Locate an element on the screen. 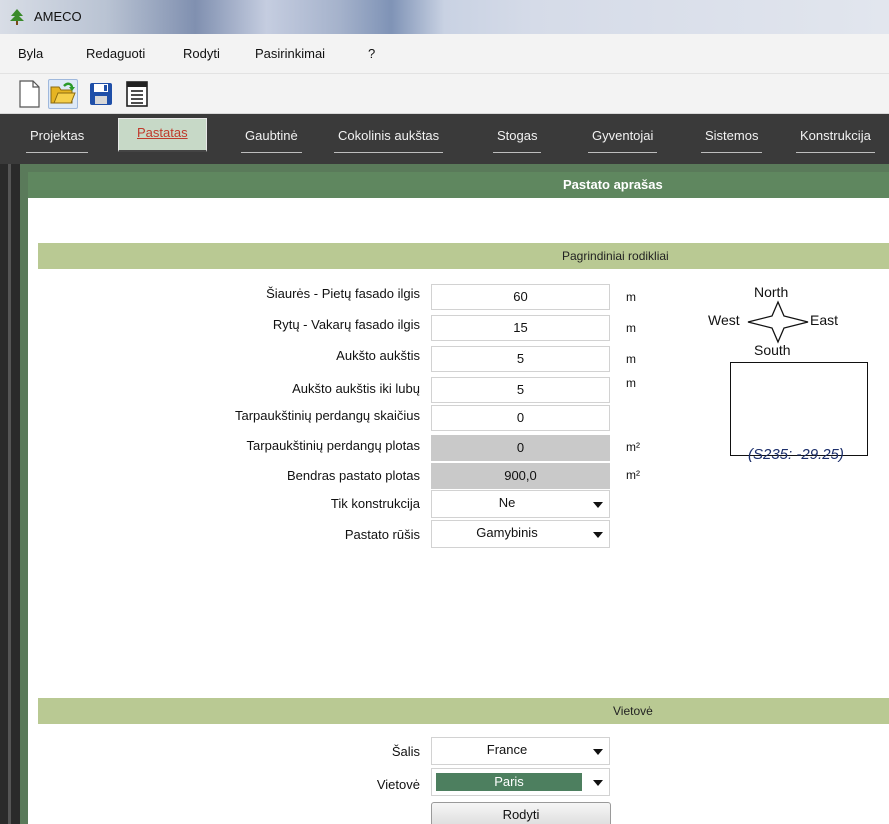  floor-height-input: 5 is located at coordinates (520, 359).